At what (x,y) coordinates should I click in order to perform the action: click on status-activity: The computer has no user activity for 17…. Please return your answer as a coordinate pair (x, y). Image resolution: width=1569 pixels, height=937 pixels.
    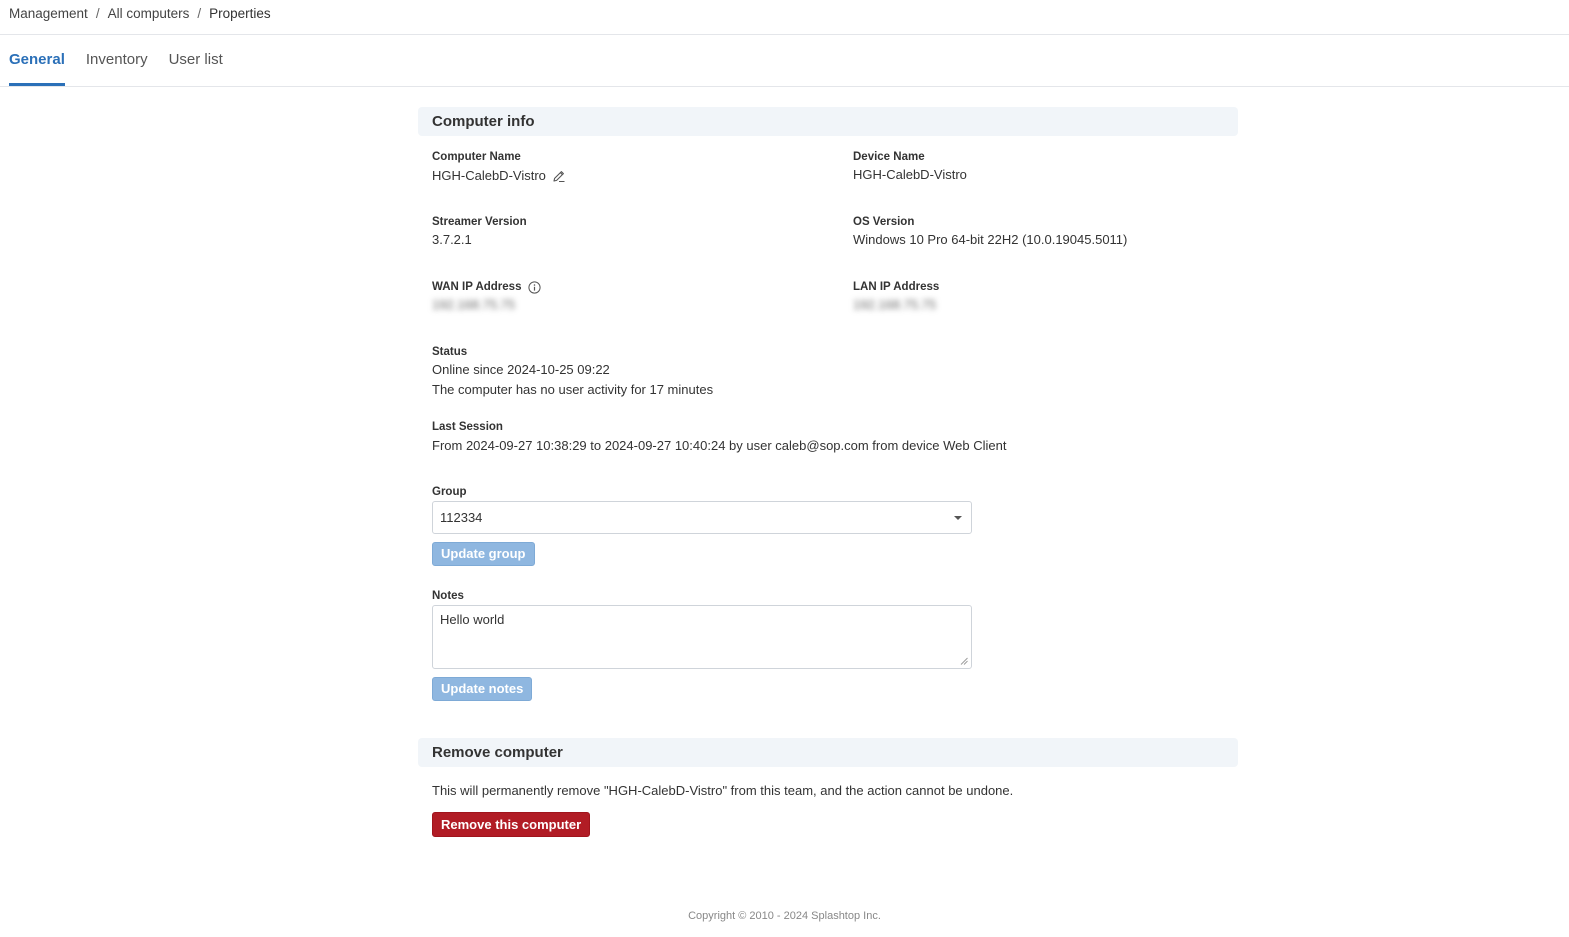
    Looking at the image, I should click on (573, 389).